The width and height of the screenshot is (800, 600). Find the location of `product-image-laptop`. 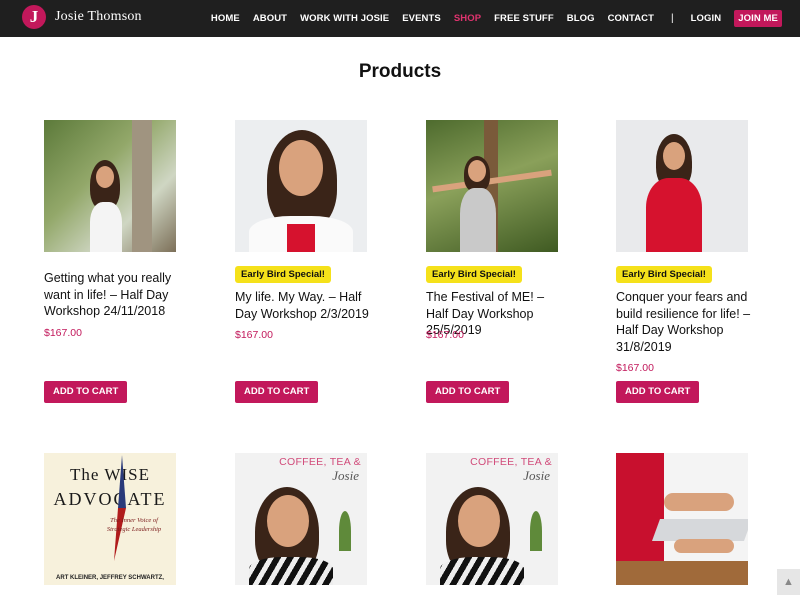

product-image-laptop is located at coordinates (682, 519).